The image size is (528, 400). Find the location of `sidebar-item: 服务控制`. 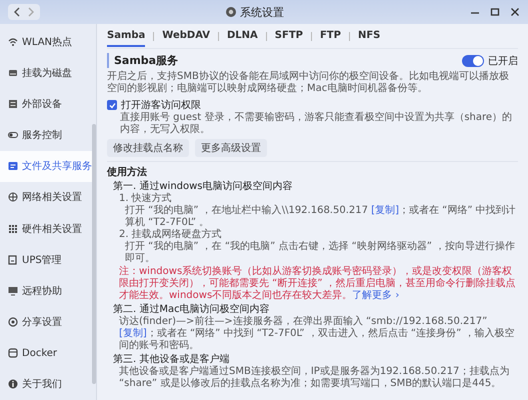

sidebar-item: 服务控制 is located at coordinates (48, 135).